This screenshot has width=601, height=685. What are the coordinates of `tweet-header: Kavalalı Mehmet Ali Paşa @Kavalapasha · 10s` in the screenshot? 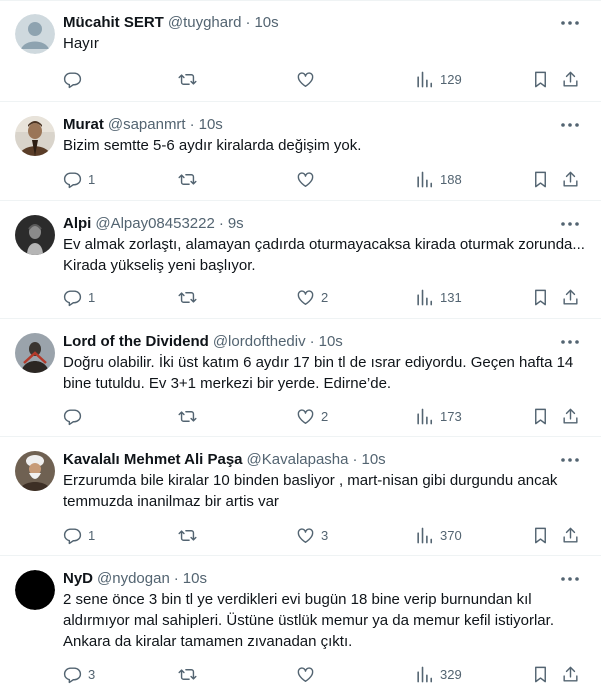 It's located at (297, 460).